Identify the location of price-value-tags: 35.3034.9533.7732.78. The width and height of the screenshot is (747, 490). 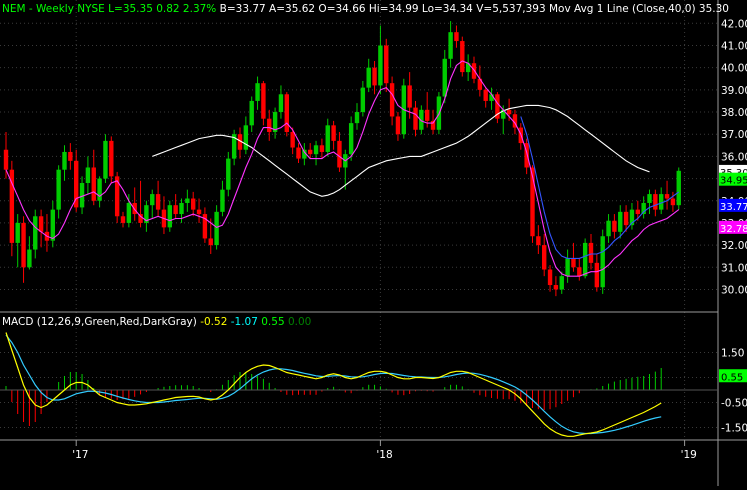
(733, 199).